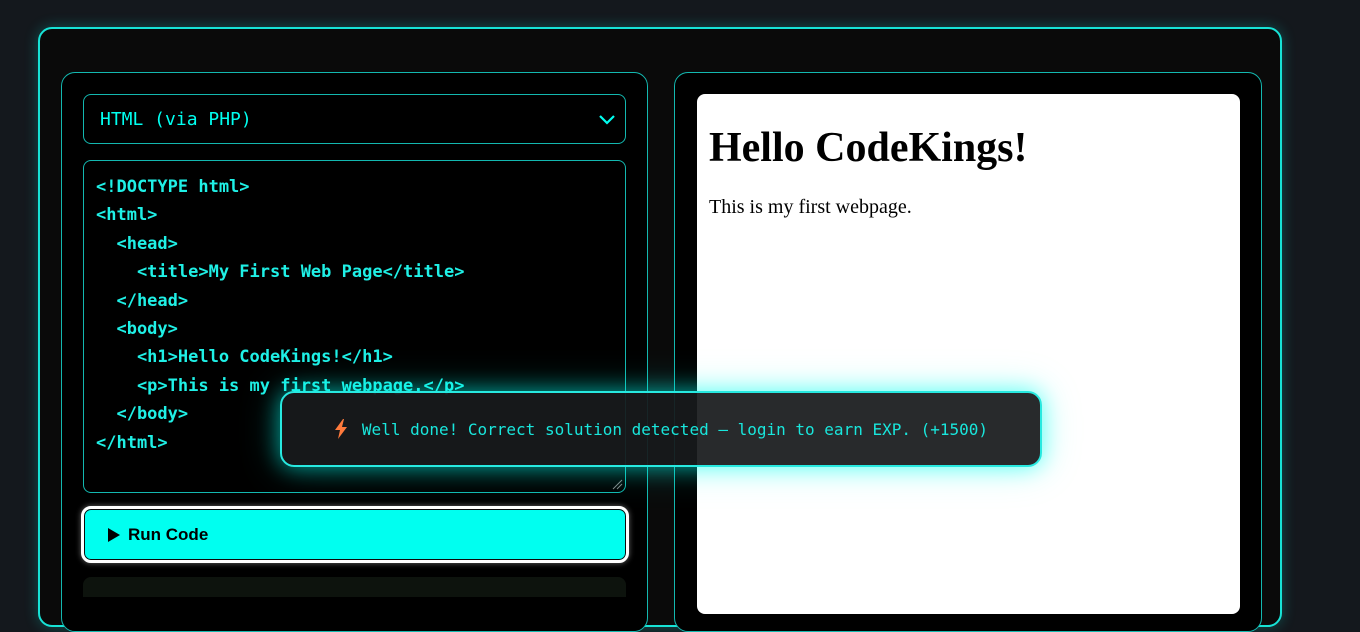 This screenshot has width=1360, height=632. I want to click on preview-paragraph: This is my first webpage., so click(810, 207).